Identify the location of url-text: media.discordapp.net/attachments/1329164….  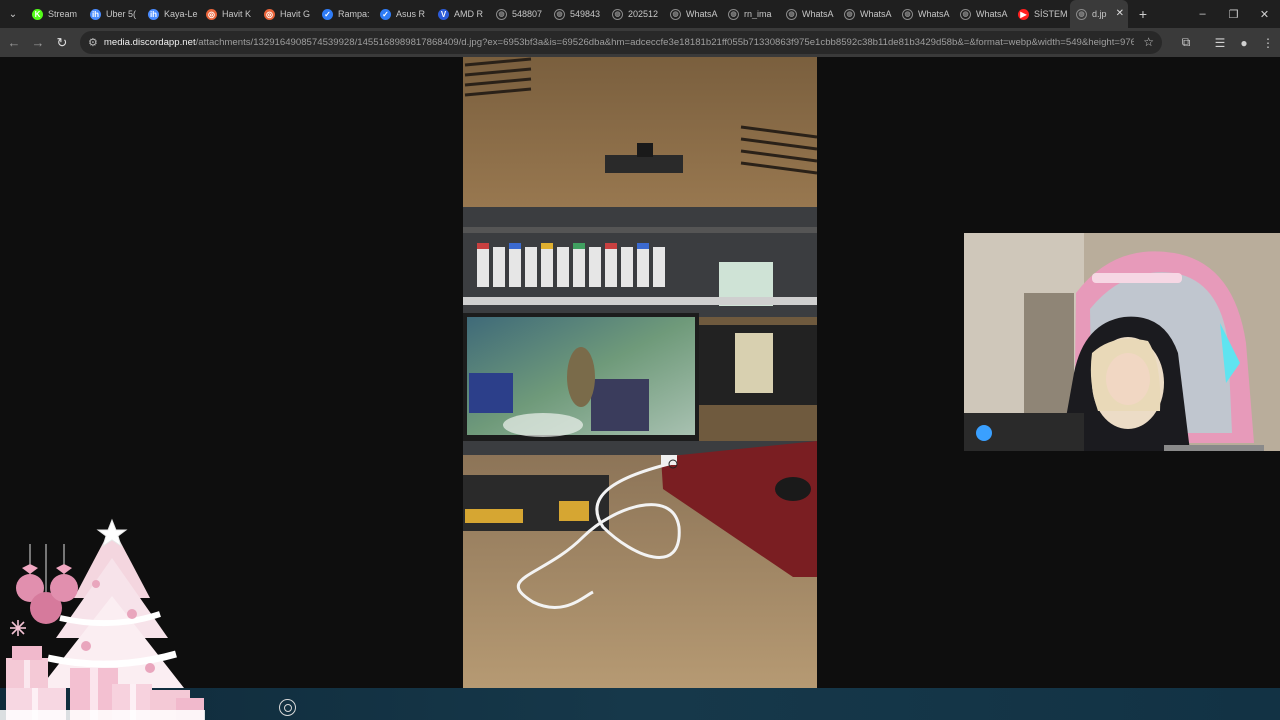
(619, 42).